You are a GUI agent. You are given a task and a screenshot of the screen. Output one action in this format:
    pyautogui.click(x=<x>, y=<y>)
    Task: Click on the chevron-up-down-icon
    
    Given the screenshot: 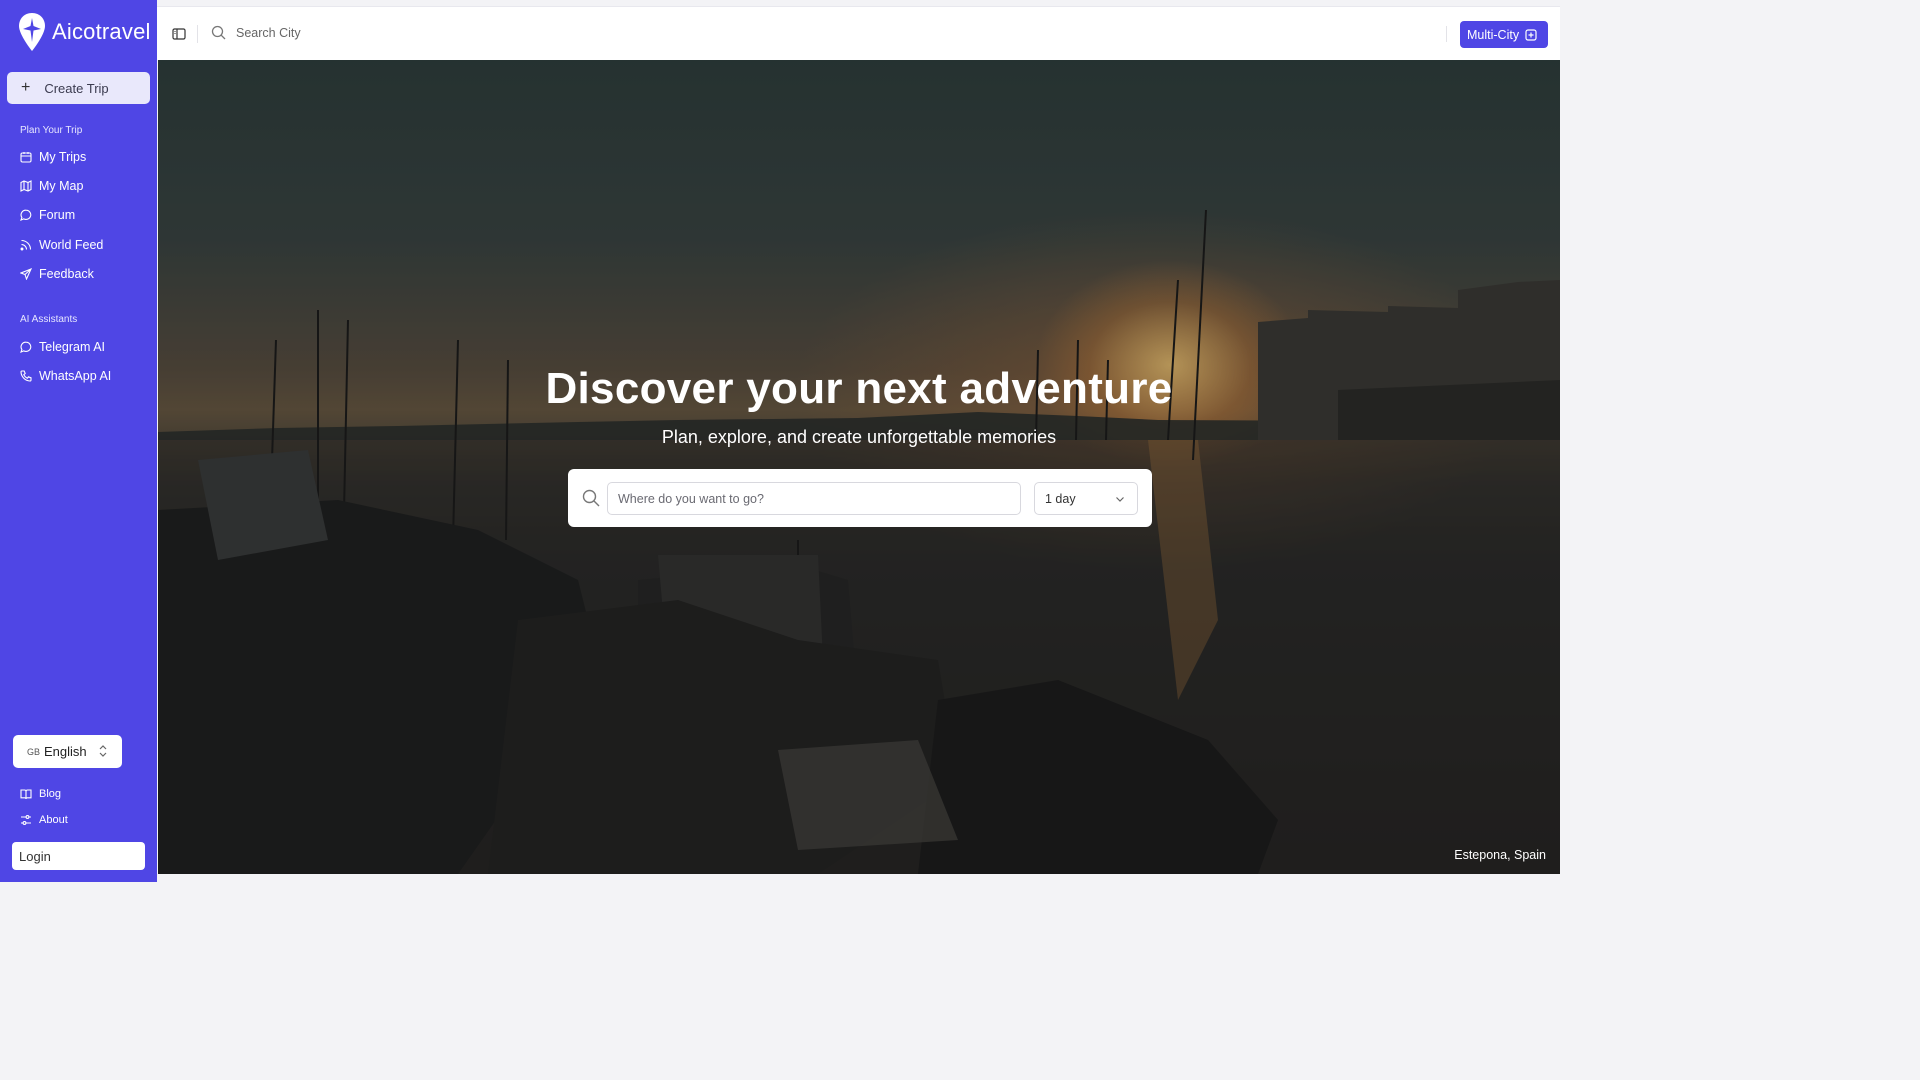 What is the action you would take?
    pyautogui.click(x=103, y=751)
    